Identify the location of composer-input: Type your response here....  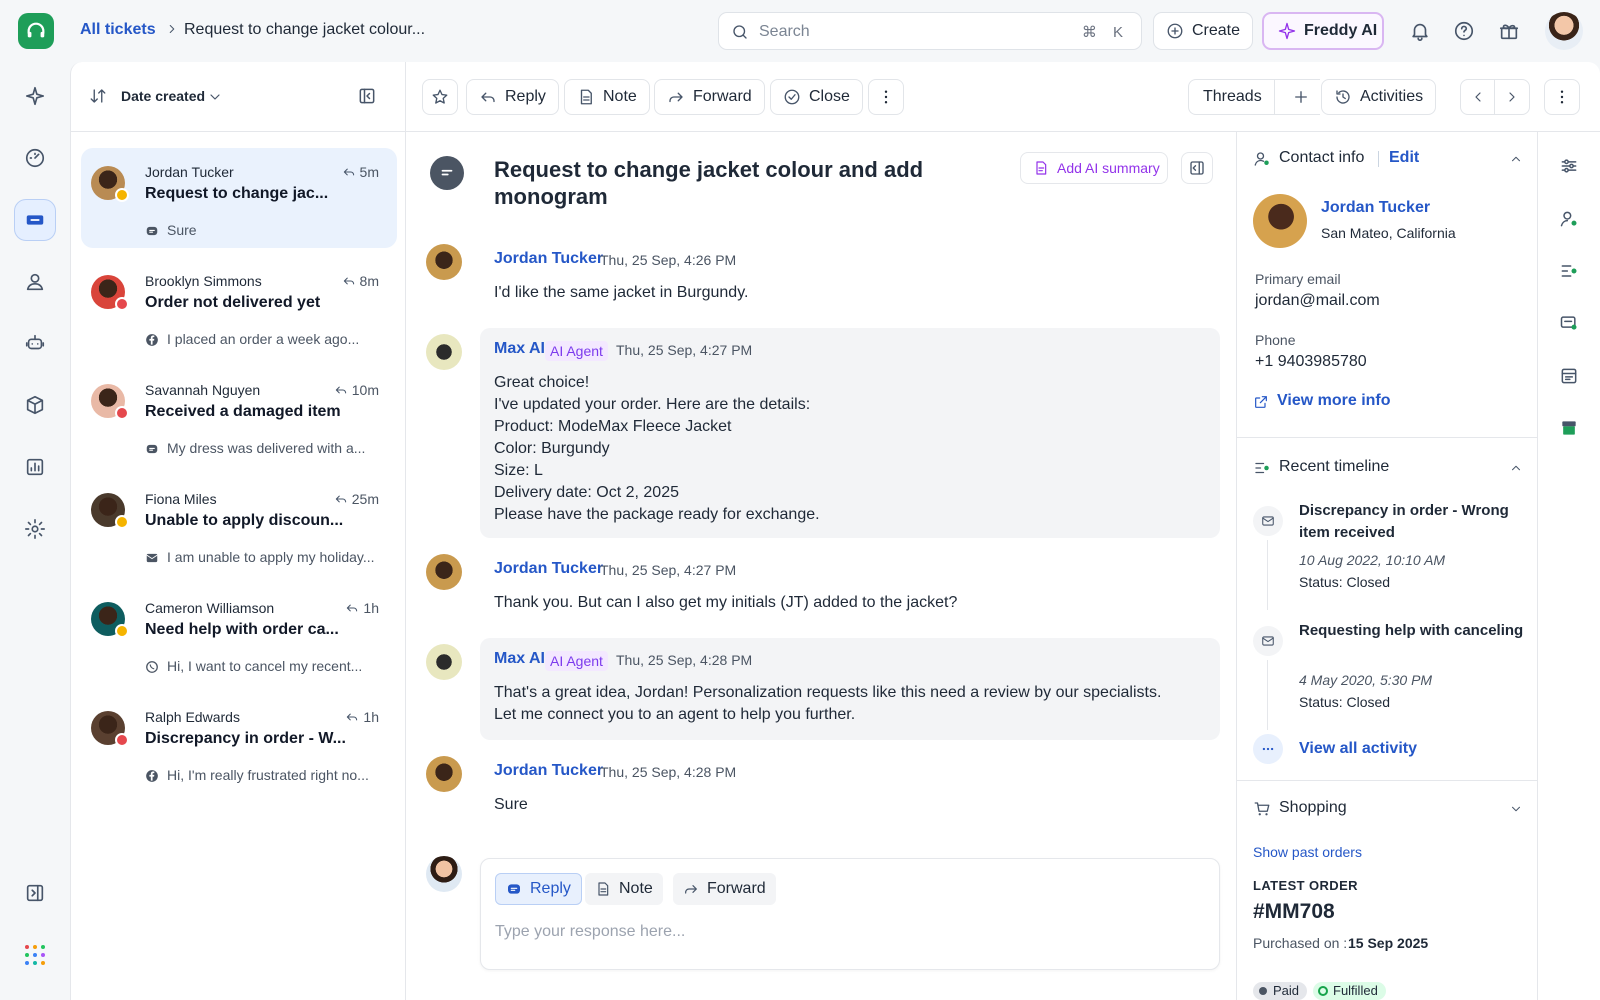
(590, 932).